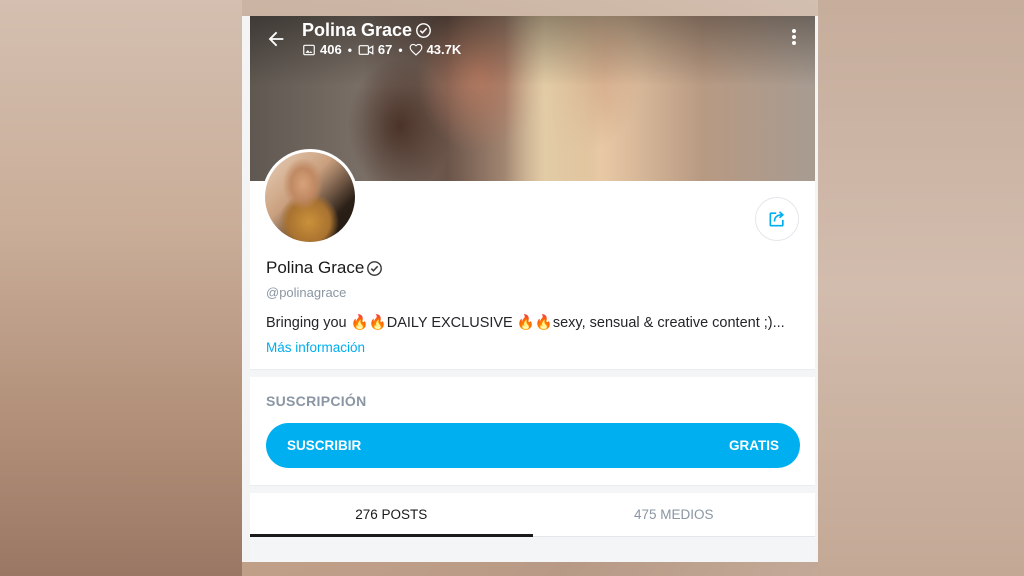  What do you see at coordinates (324, 445) in the screenshot?
I see `subscribe-button-label: SUSCRIBIR` at bounding box center [324, 445].